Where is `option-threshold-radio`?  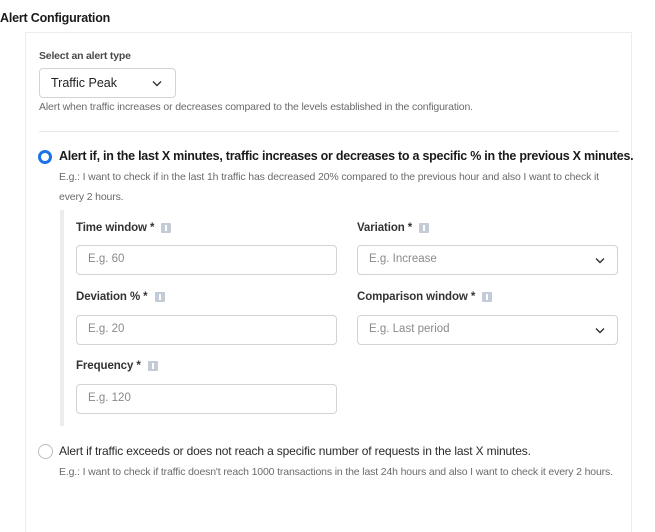
option-threshold-radio is located at coordinates (45, 451).